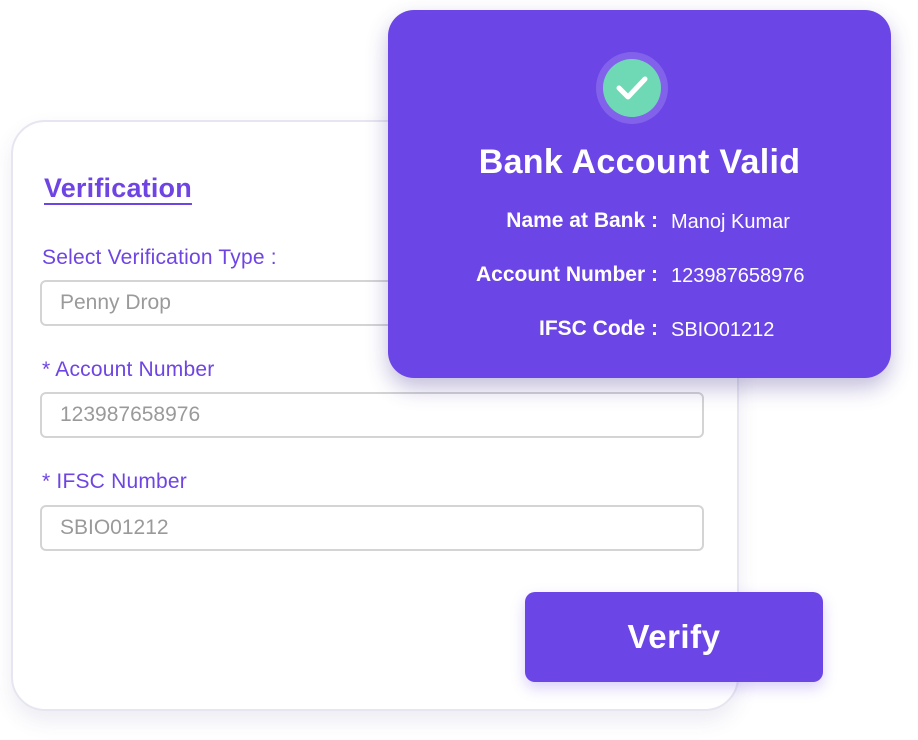 The height and width of the screenshot is (740, 918). Describe the element at coordinates (159, 257) in the screenshot. I see `verification-type-label: Select Verification Type :` at that location.